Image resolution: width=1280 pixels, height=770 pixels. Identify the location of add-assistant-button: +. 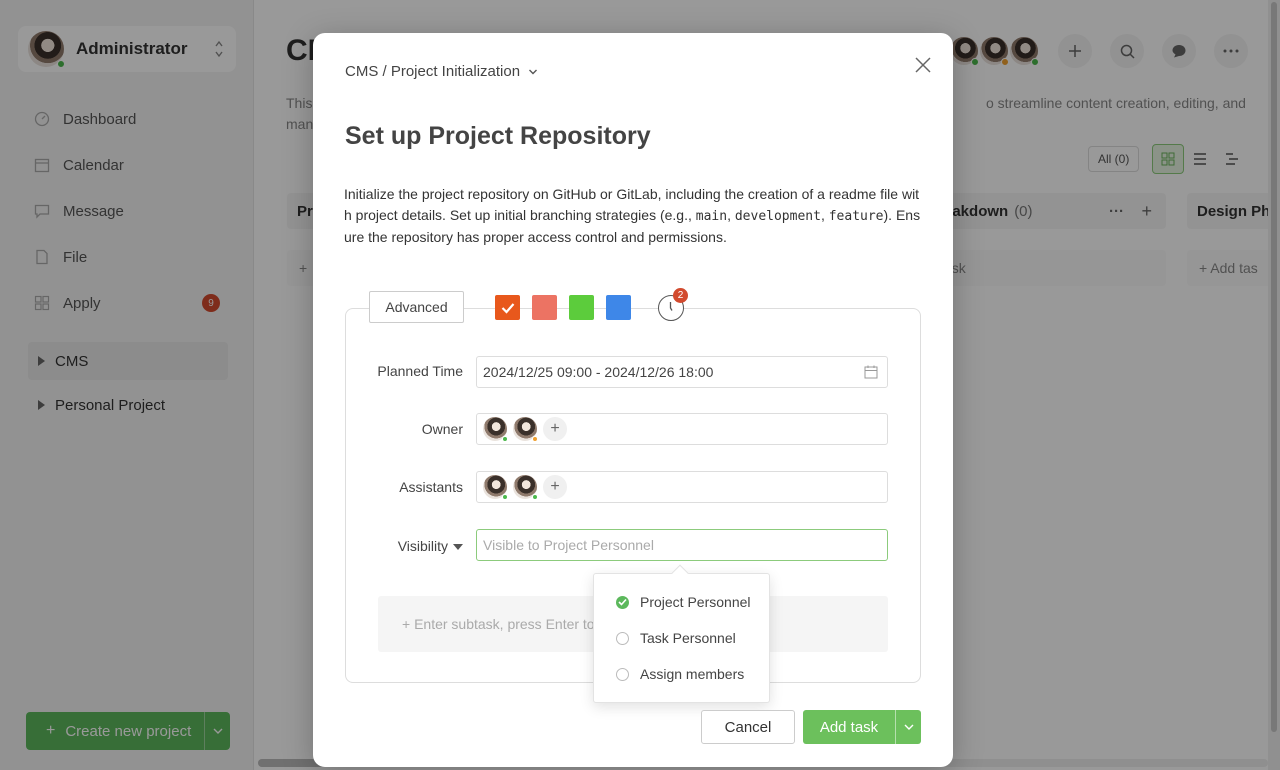
(555, 487).